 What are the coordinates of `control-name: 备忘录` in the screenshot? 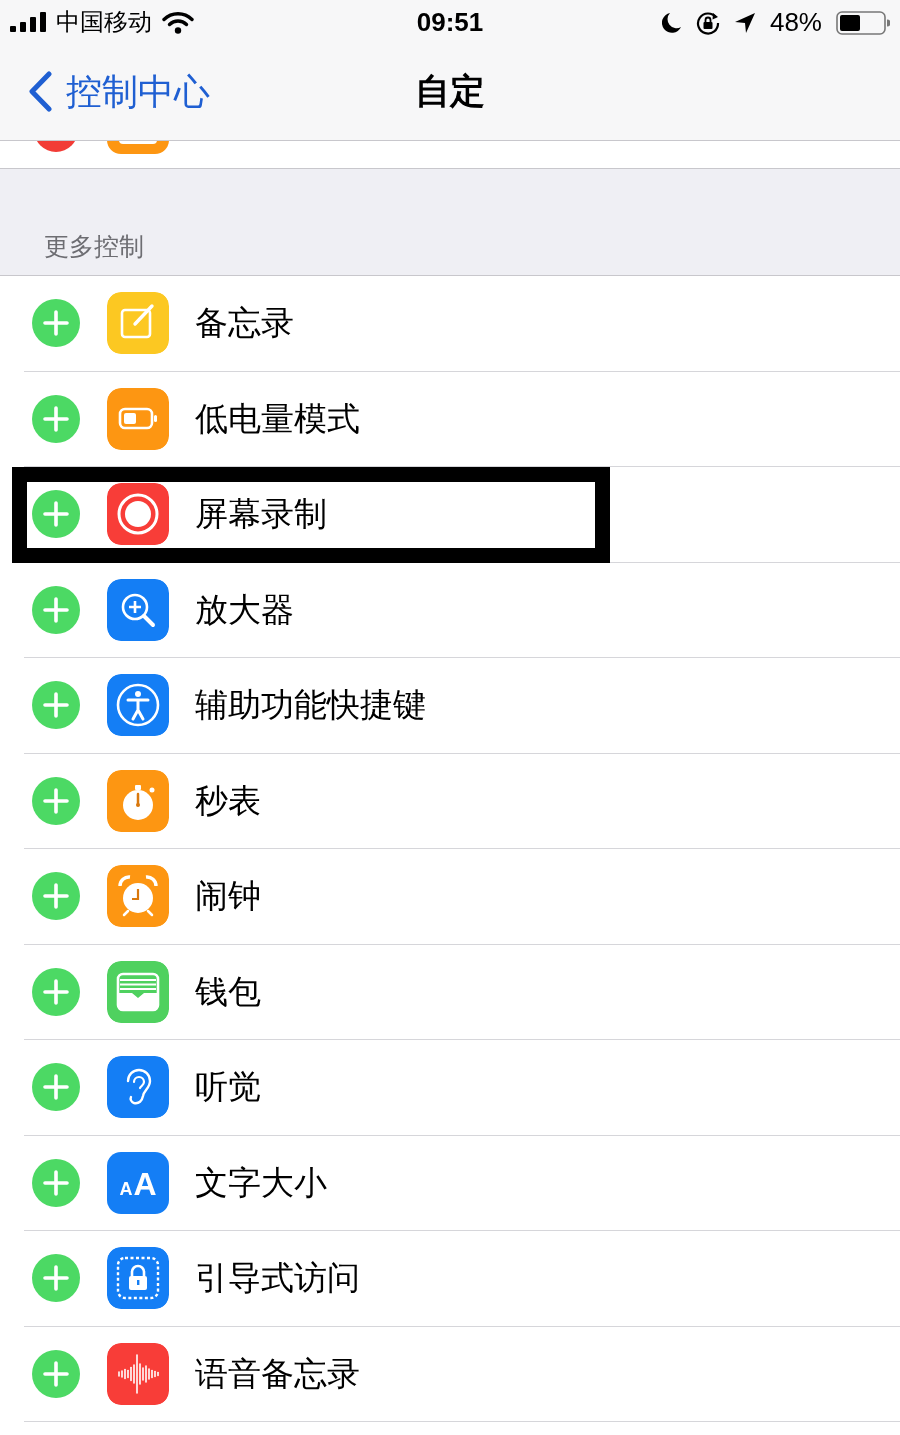 It's located at (244, 323).